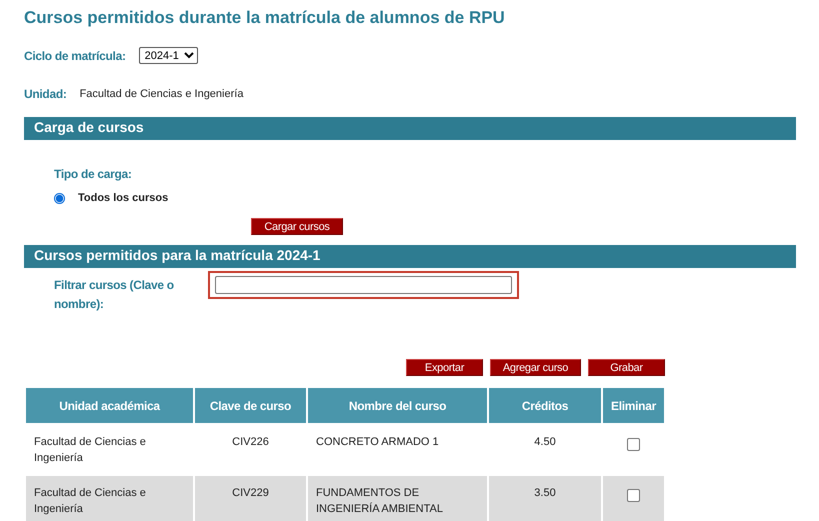  I want to click on column-header: Clave de curso, so click(250, 406).